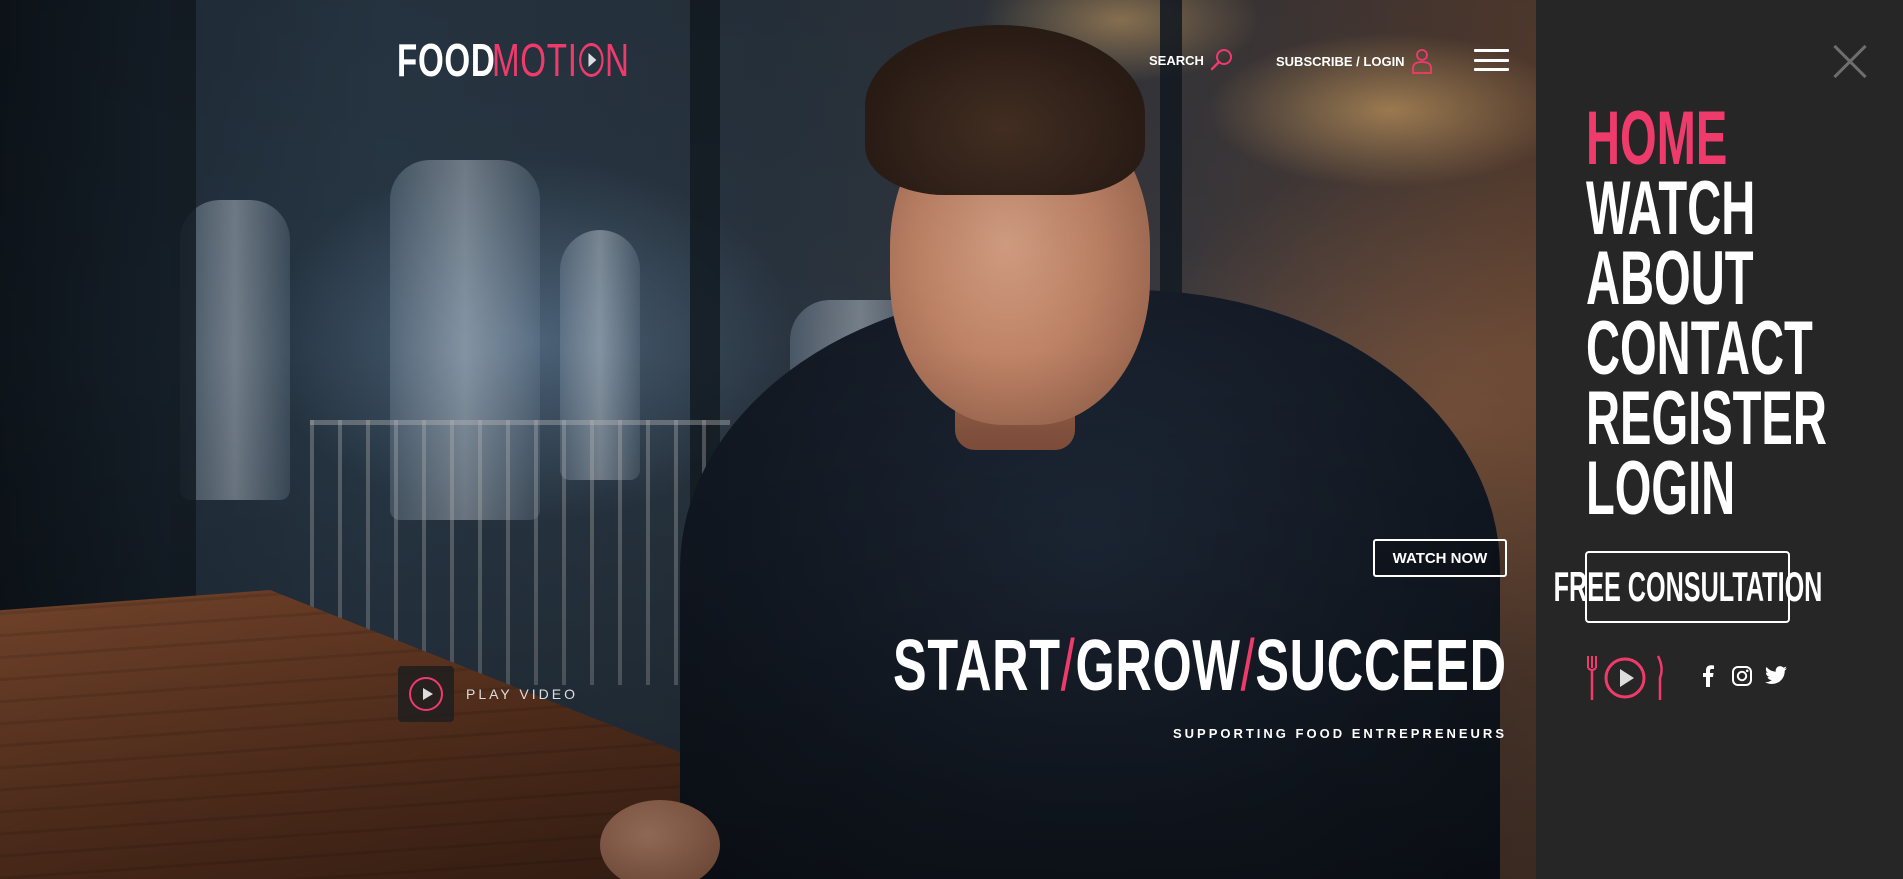 This screenshot has width=1903, height=879. I want to click on free-consultation-label: FREE CONSULTATION, so click(1687, 586).